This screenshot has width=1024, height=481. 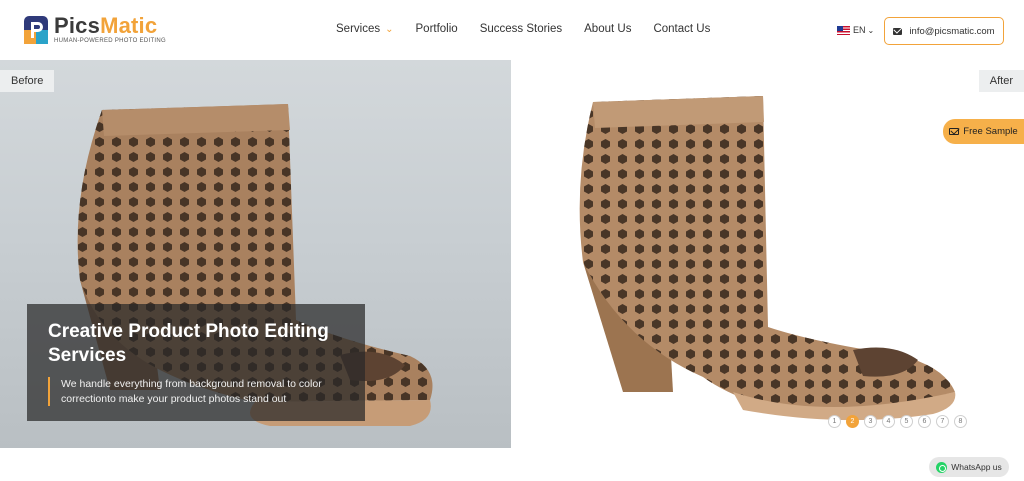 What do you see at coordinates (942, 467) in the screenshot?
I see `whatsapp-icon` at bounding box center [942, 467].